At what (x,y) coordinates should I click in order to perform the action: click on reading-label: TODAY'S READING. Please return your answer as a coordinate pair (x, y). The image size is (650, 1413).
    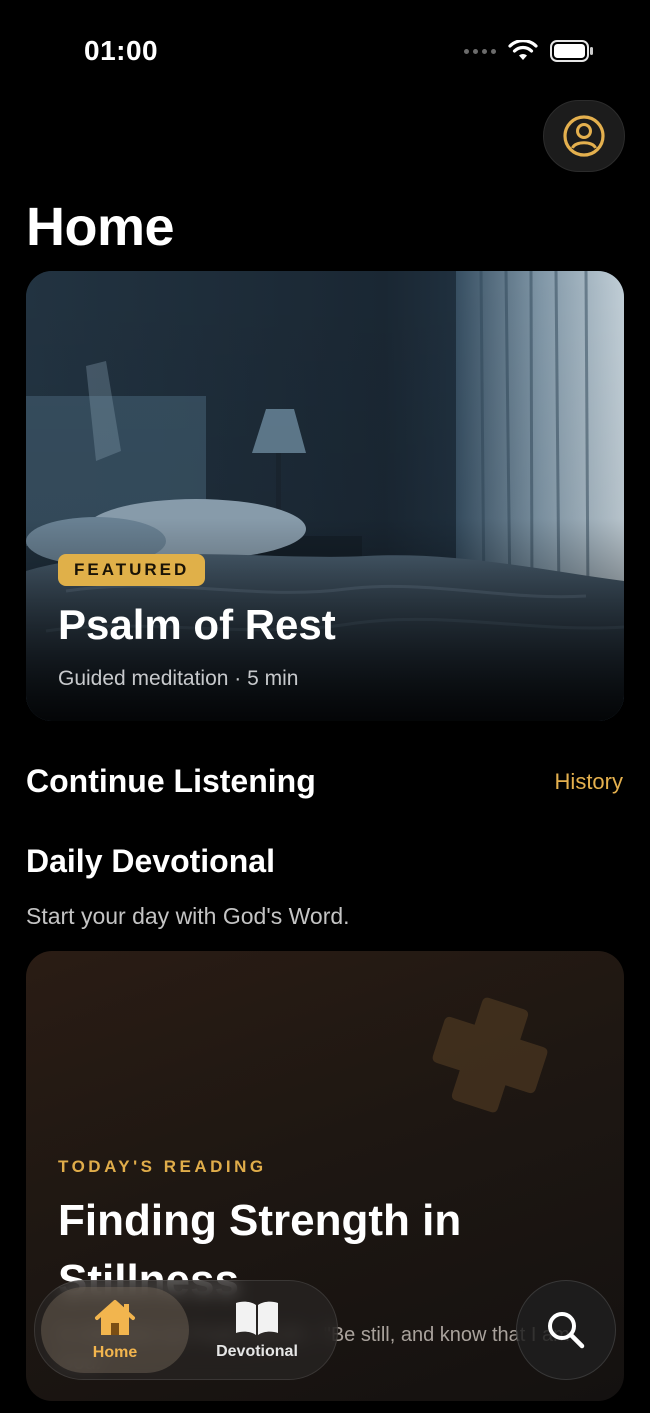
    Looking at the image, I should click on (162, 1166).